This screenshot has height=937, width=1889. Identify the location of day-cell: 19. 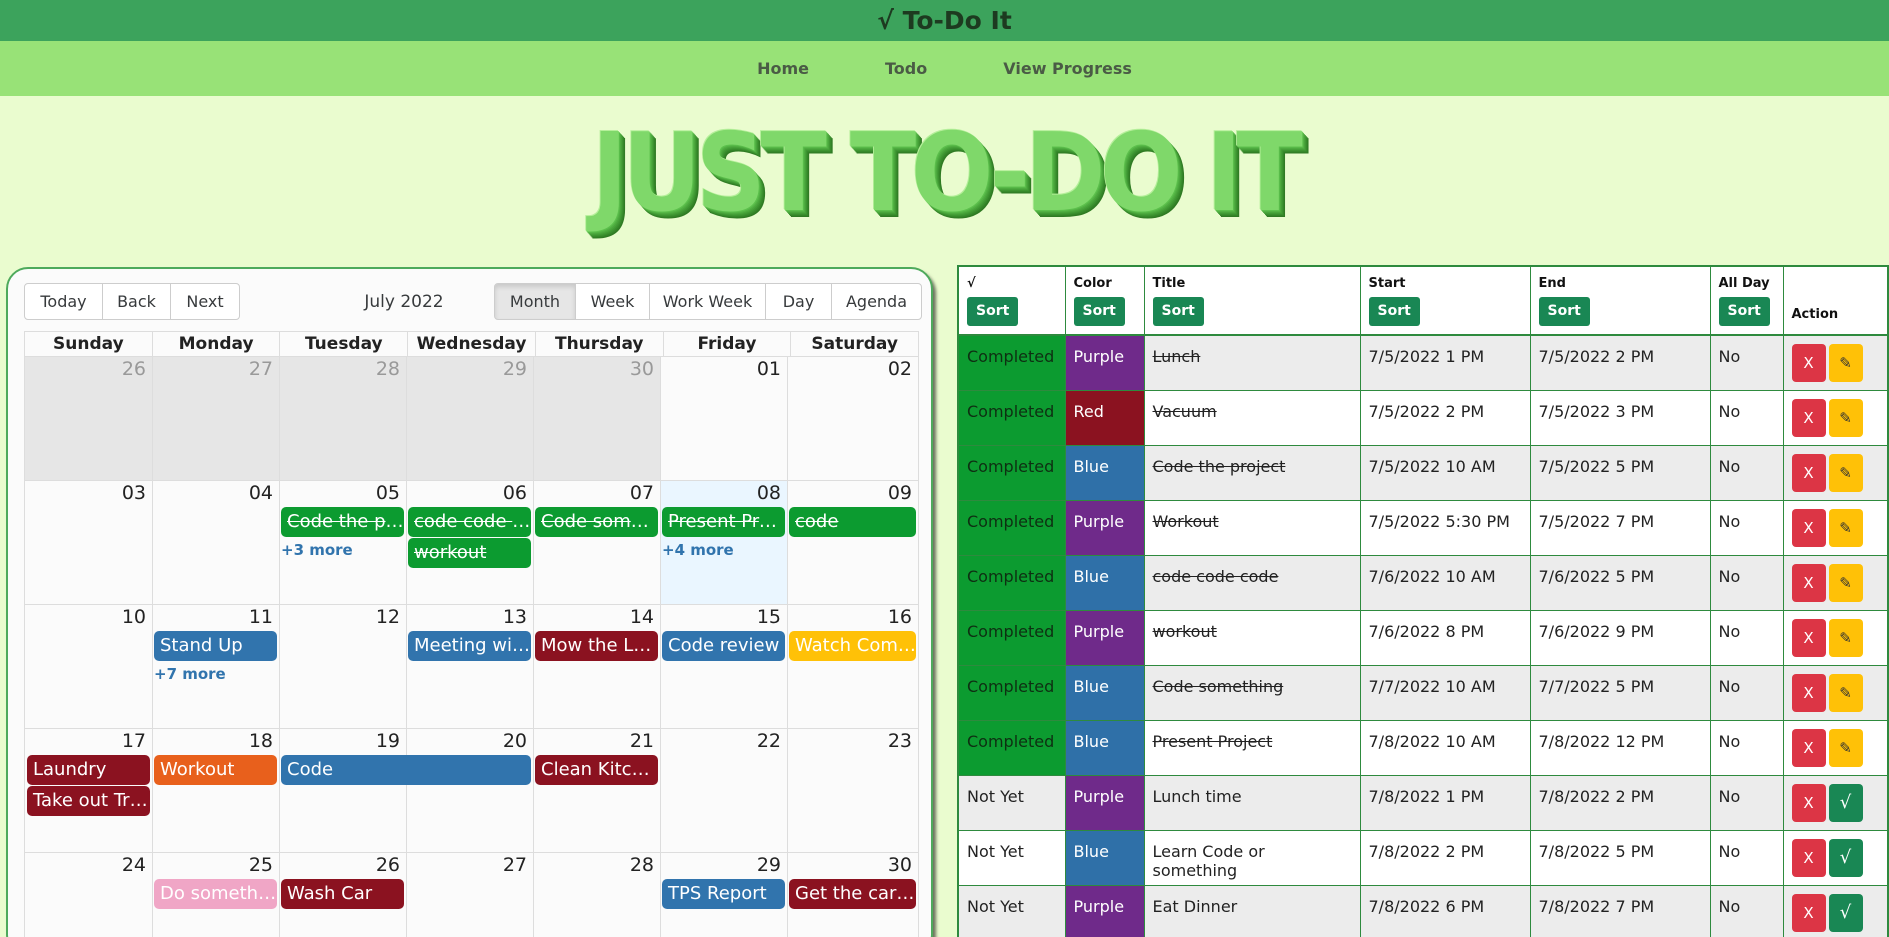
(342, 790).